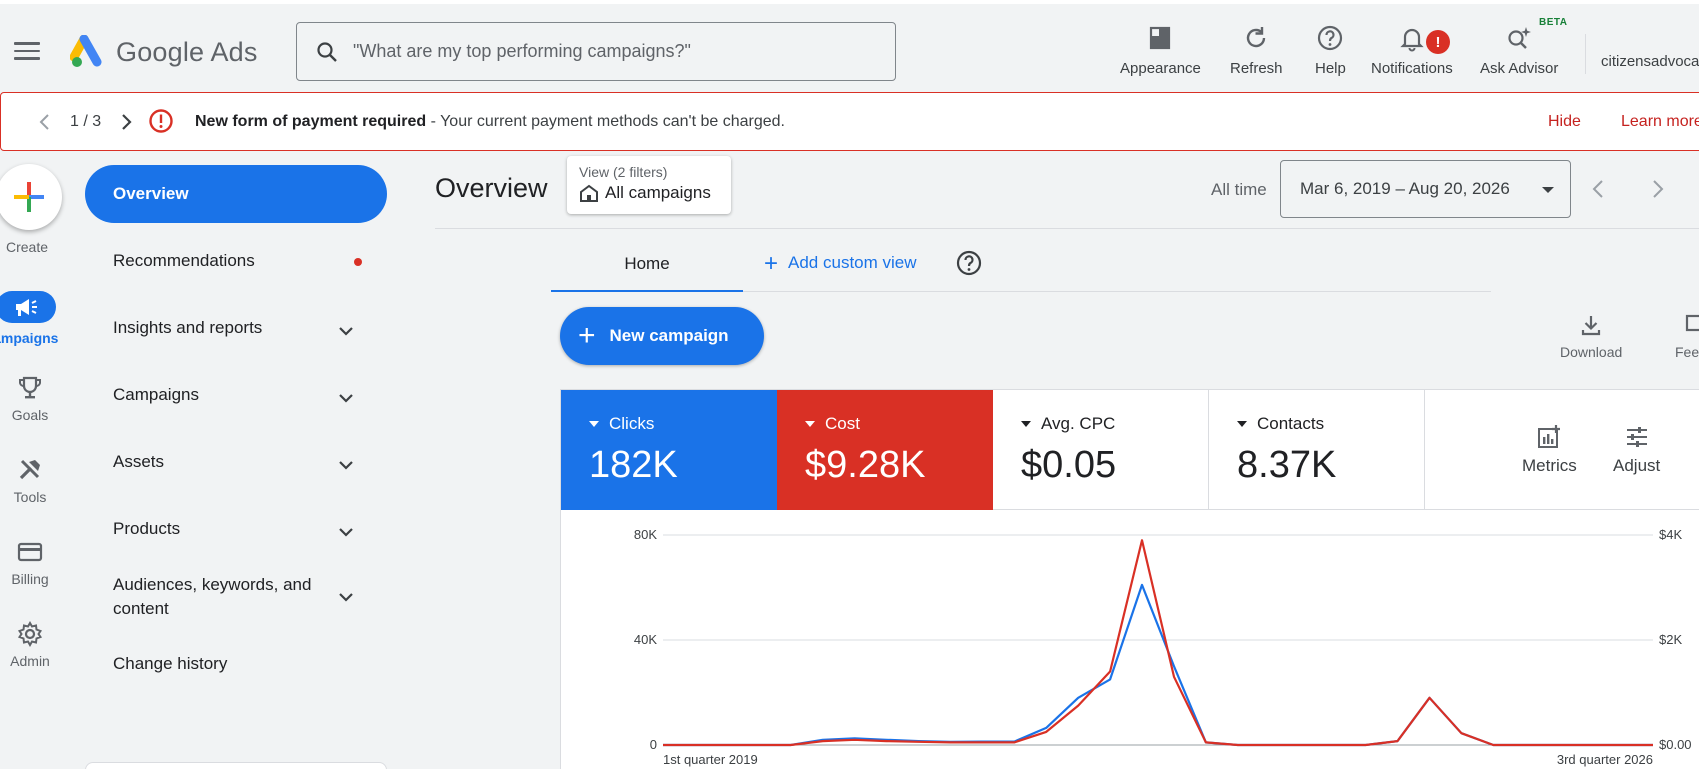 The width and height of the screenshot is (1699, 769). I want to click on learn-more-link: Learn more, so click(1660, 122).